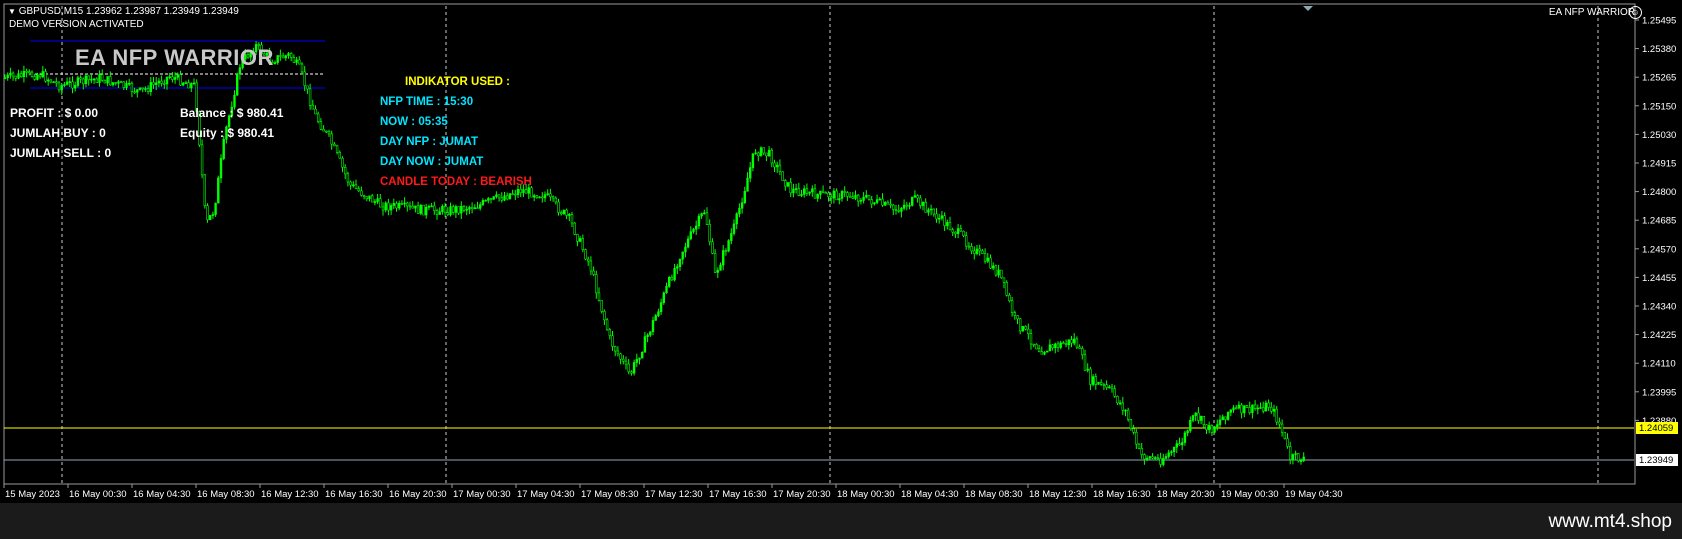 Image resolution: width=1682 pixels, height=539 pixels. What do you see at coordinates (866, 494) in the screenshot?
I see `time-tick-label: 18 May 00:30` at bounding box center [866, 494].